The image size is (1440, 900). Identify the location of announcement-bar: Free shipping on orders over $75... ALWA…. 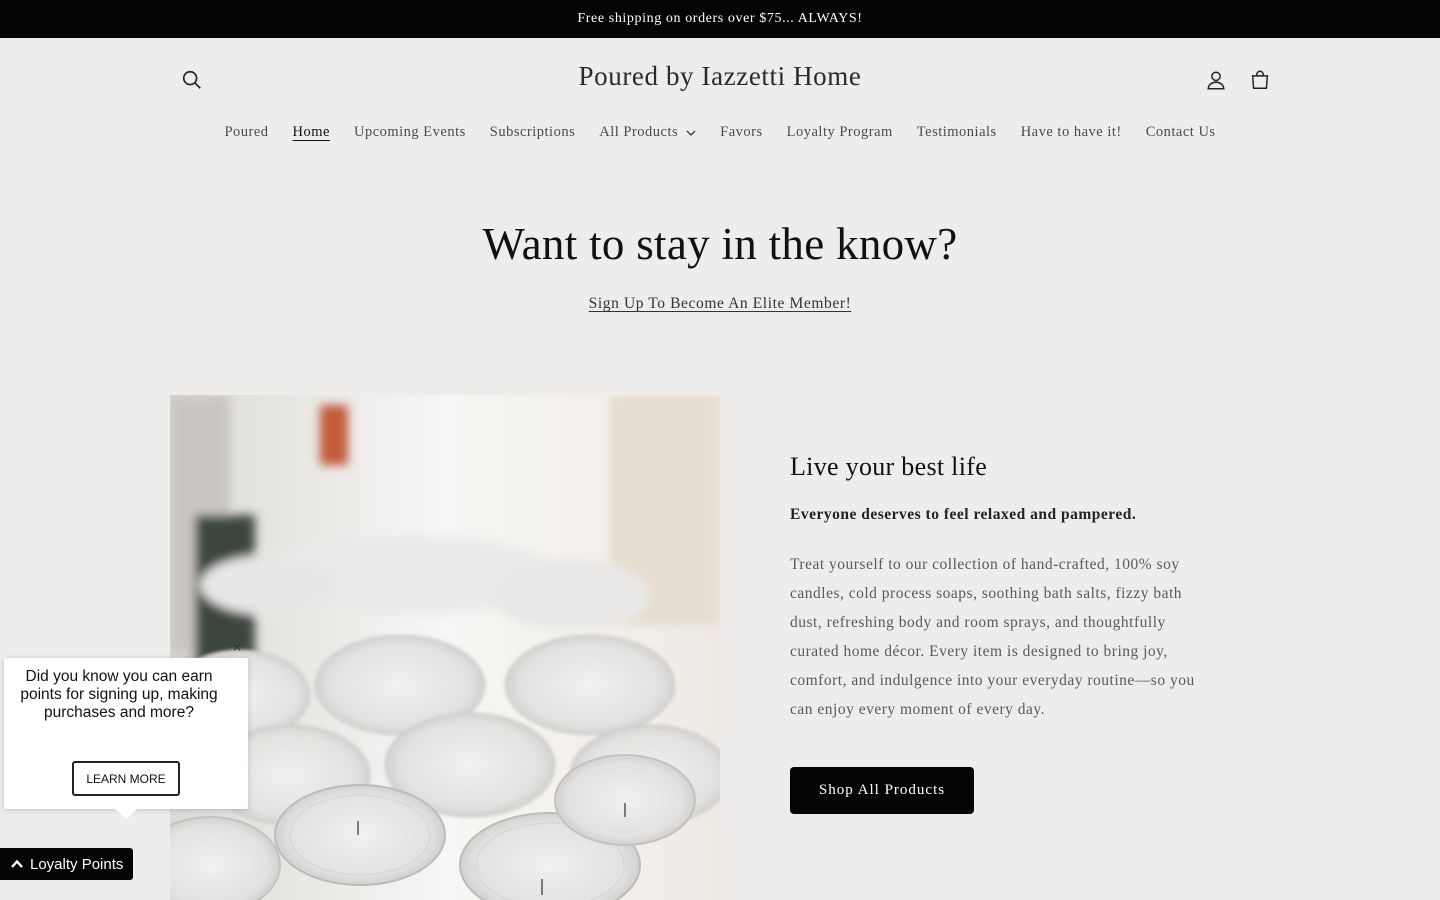
(720, 19).